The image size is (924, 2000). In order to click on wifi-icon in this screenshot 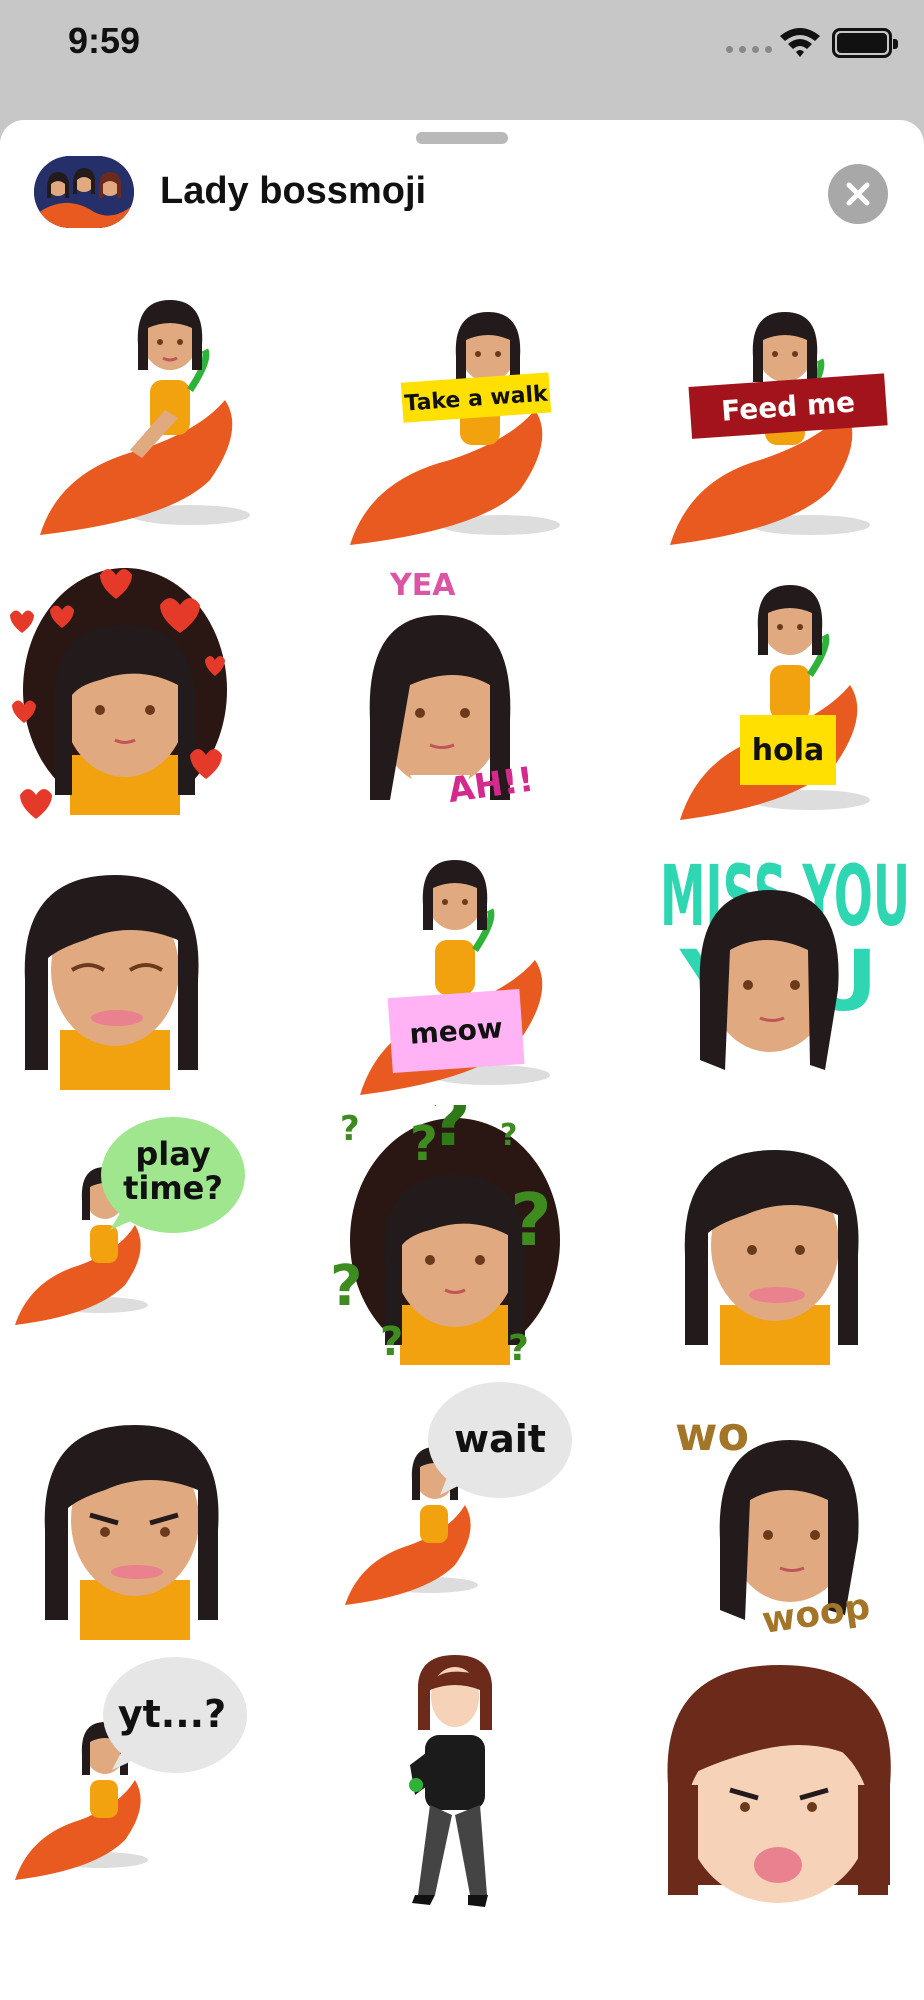, I will do `click(800, 42)`.